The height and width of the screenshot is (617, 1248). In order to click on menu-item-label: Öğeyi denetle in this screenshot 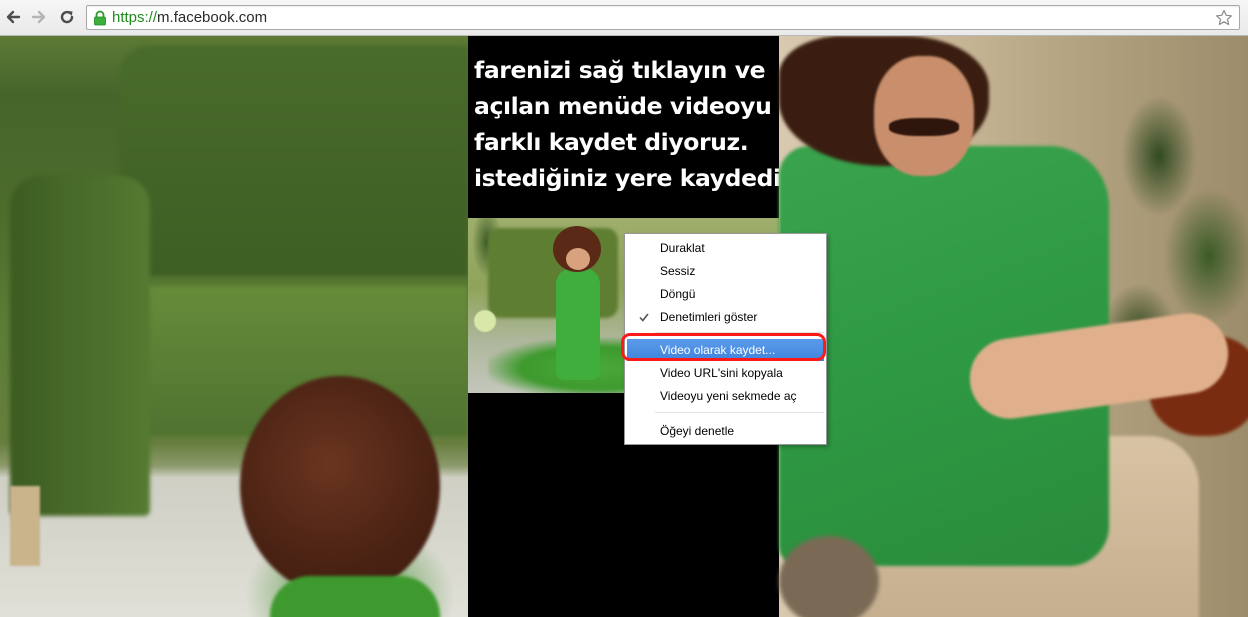, I will do `click(697, 431)`.